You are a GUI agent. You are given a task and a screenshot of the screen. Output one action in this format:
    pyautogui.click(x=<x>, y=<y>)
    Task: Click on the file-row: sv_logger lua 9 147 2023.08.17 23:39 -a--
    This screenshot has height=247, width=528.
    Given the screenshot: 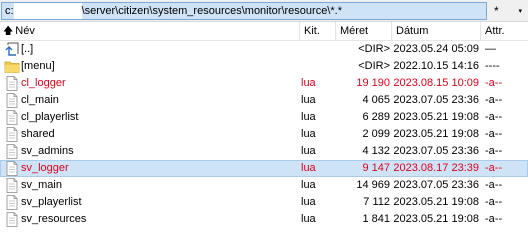 What is the action you would take?
    pyautogui.click(x=264, y=168)
    